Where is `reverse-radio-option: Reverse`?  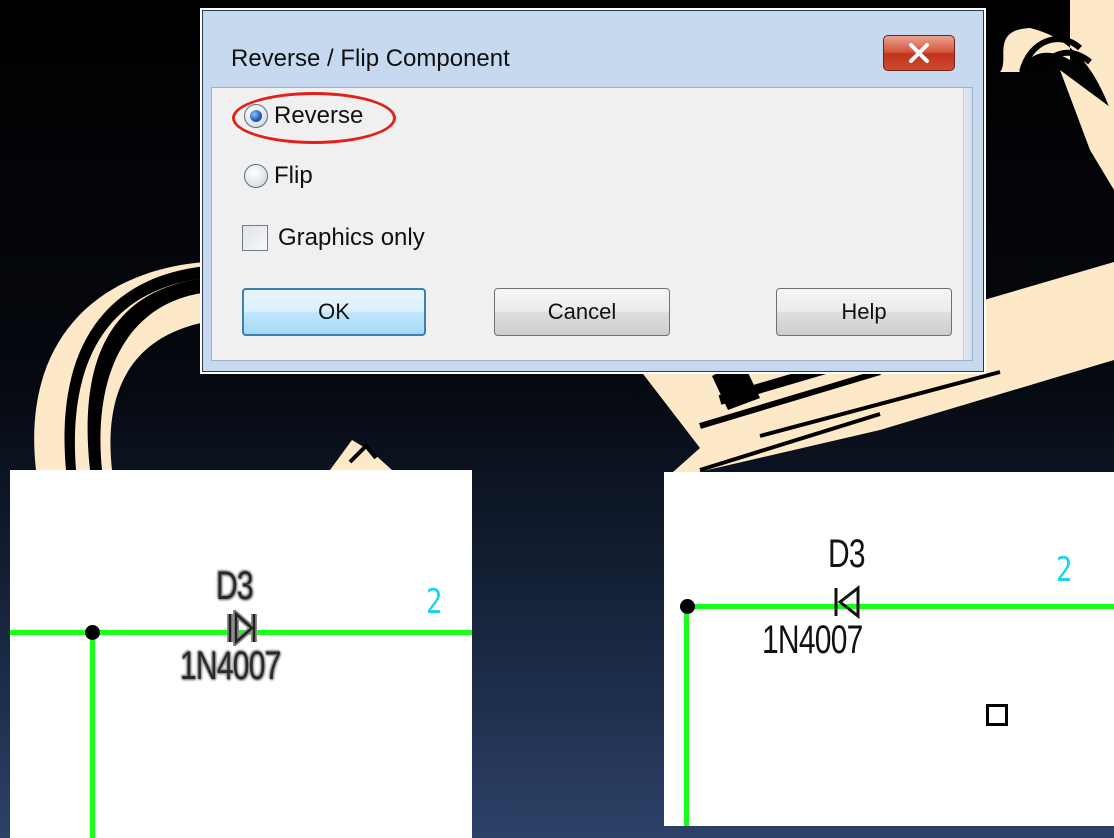 reverse-radio-option: Reverse is located at coordinates (303, 116).